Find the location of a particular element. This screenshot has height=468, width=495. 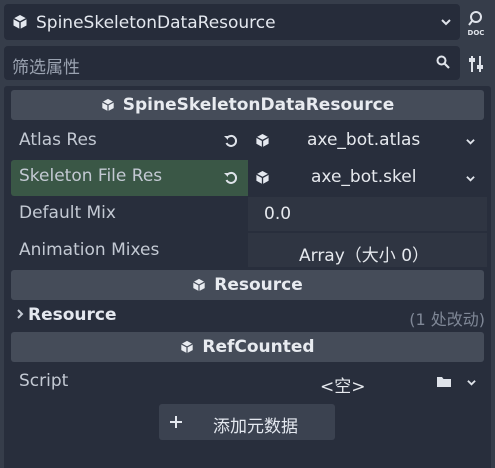

atlas-res-label: Atlas Res is located at coordinates (58, 140).